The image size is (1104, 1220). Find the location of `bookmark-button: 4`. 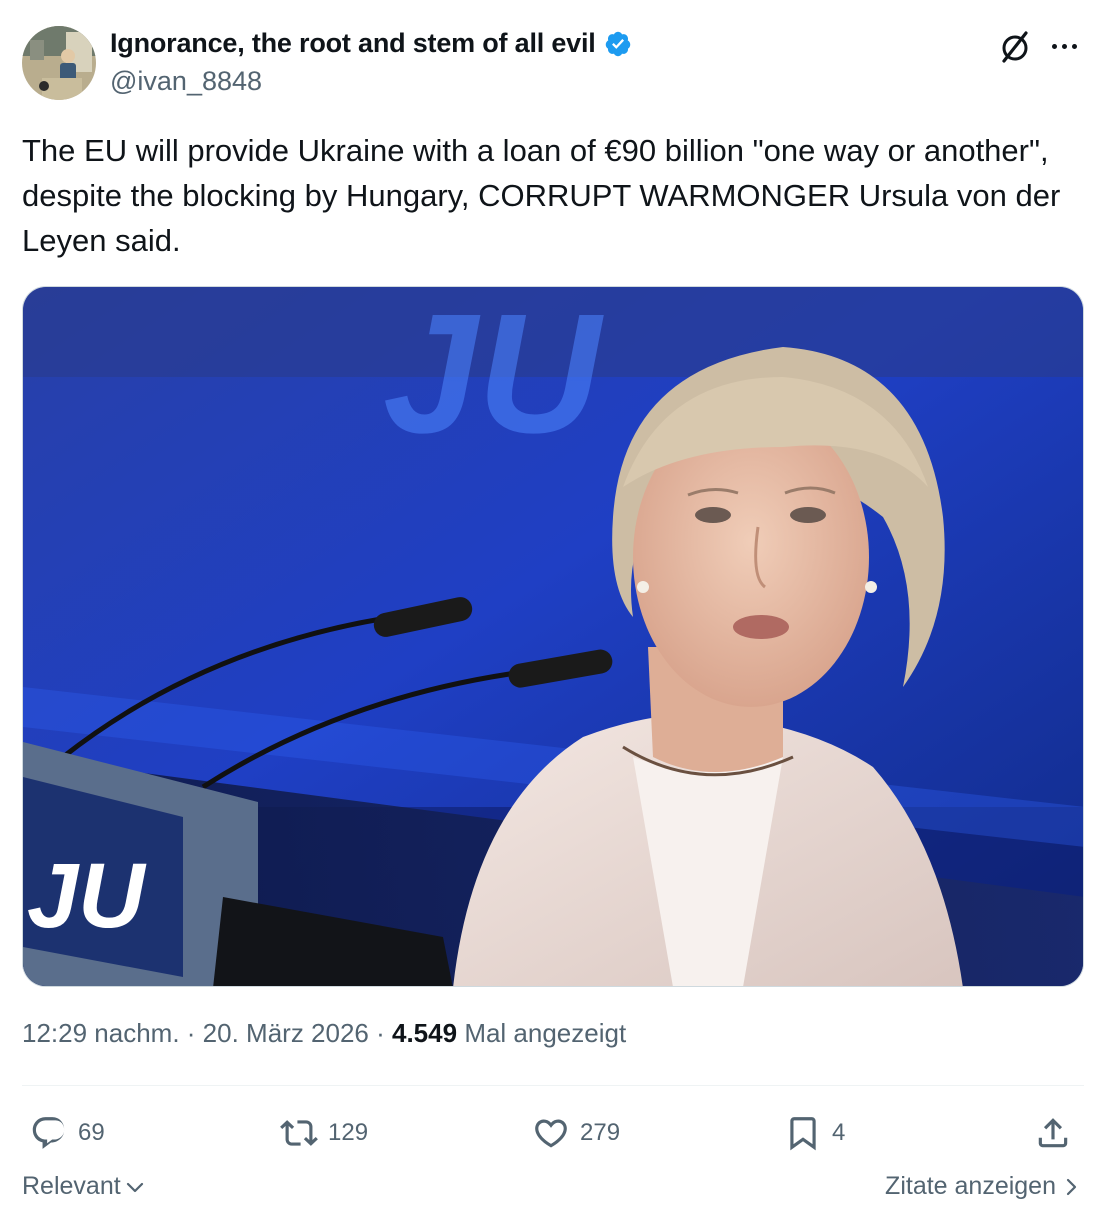

bookmark-button: 4 is located at coordinates (814, 1133).